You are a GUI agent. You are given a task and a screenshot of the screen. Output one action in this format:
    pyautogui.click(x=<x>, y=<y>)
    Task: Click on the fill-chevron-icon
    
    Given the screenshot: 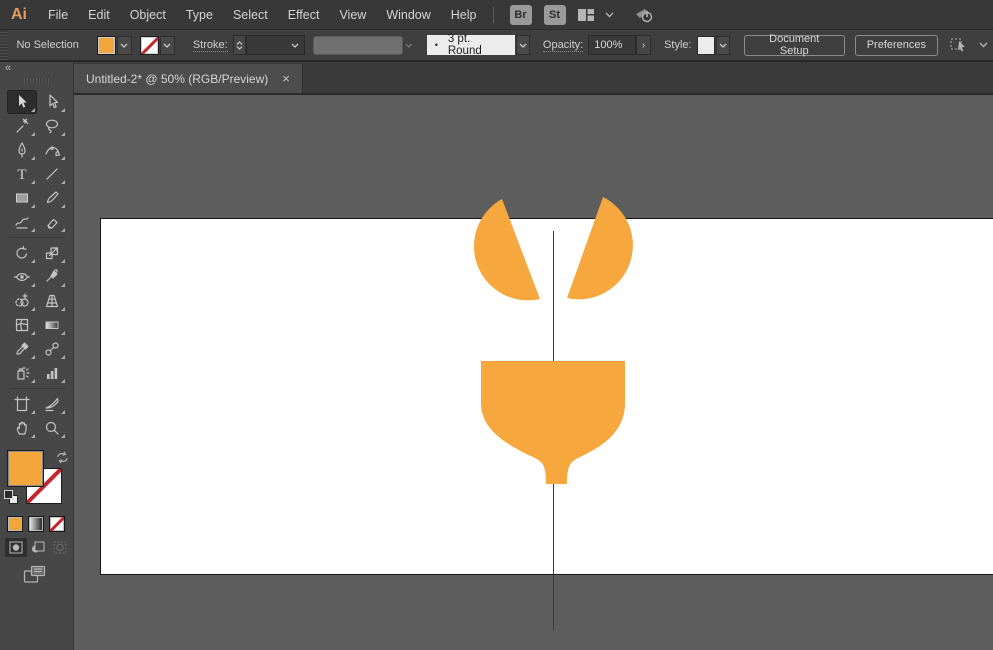 What is the action you would take?
    pyautogui.click(x=124, y=45)
    